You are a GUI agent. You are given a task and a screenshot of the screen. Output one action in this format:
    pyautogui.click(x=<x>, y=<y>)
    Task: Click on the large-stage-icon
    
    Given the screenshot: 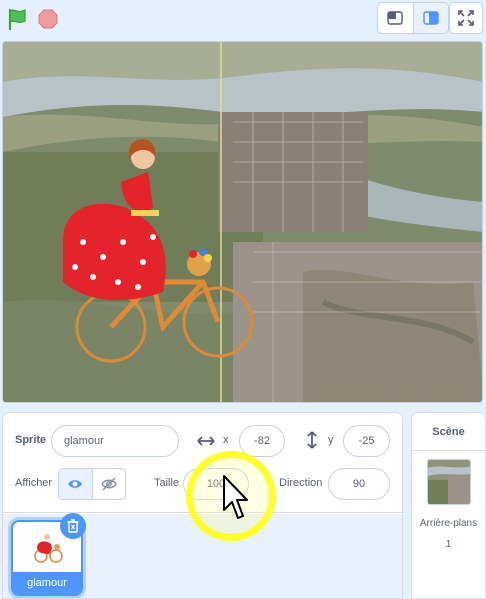 What is the action you would take?
    pyautogui.click(x=431, y=18)
    